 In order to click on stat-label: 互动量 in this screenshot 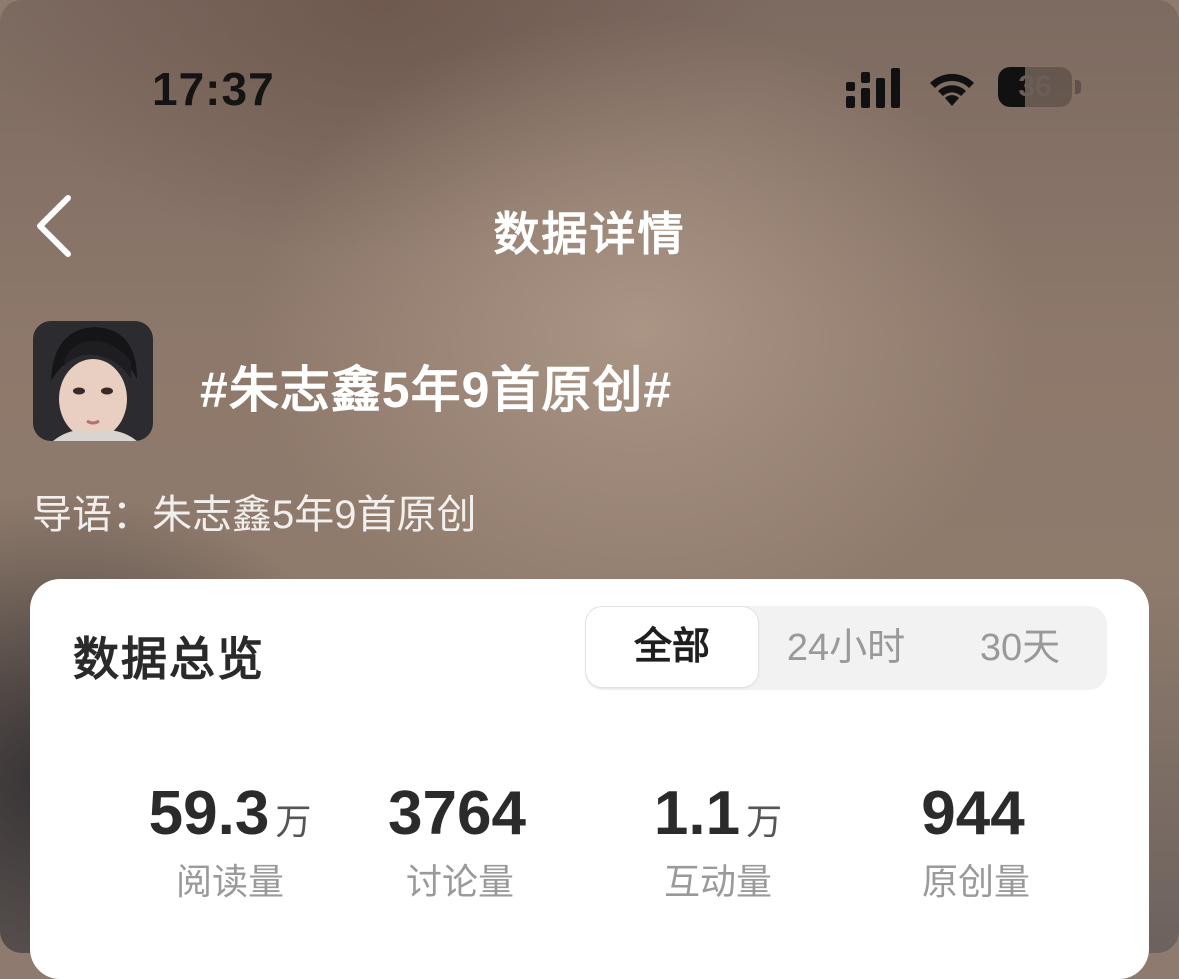, I will do `click(717, 881)`.